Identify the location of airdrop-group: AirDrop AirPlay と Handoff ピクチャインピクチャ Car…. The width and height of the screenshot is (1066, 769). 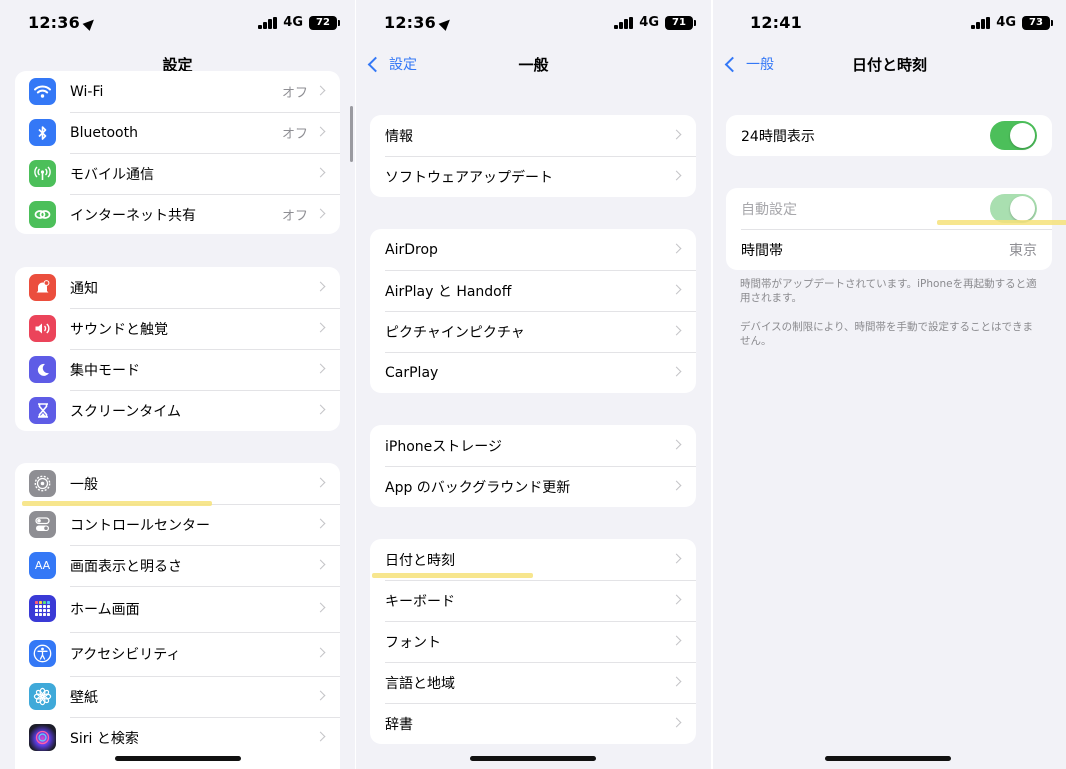
(533, 311).